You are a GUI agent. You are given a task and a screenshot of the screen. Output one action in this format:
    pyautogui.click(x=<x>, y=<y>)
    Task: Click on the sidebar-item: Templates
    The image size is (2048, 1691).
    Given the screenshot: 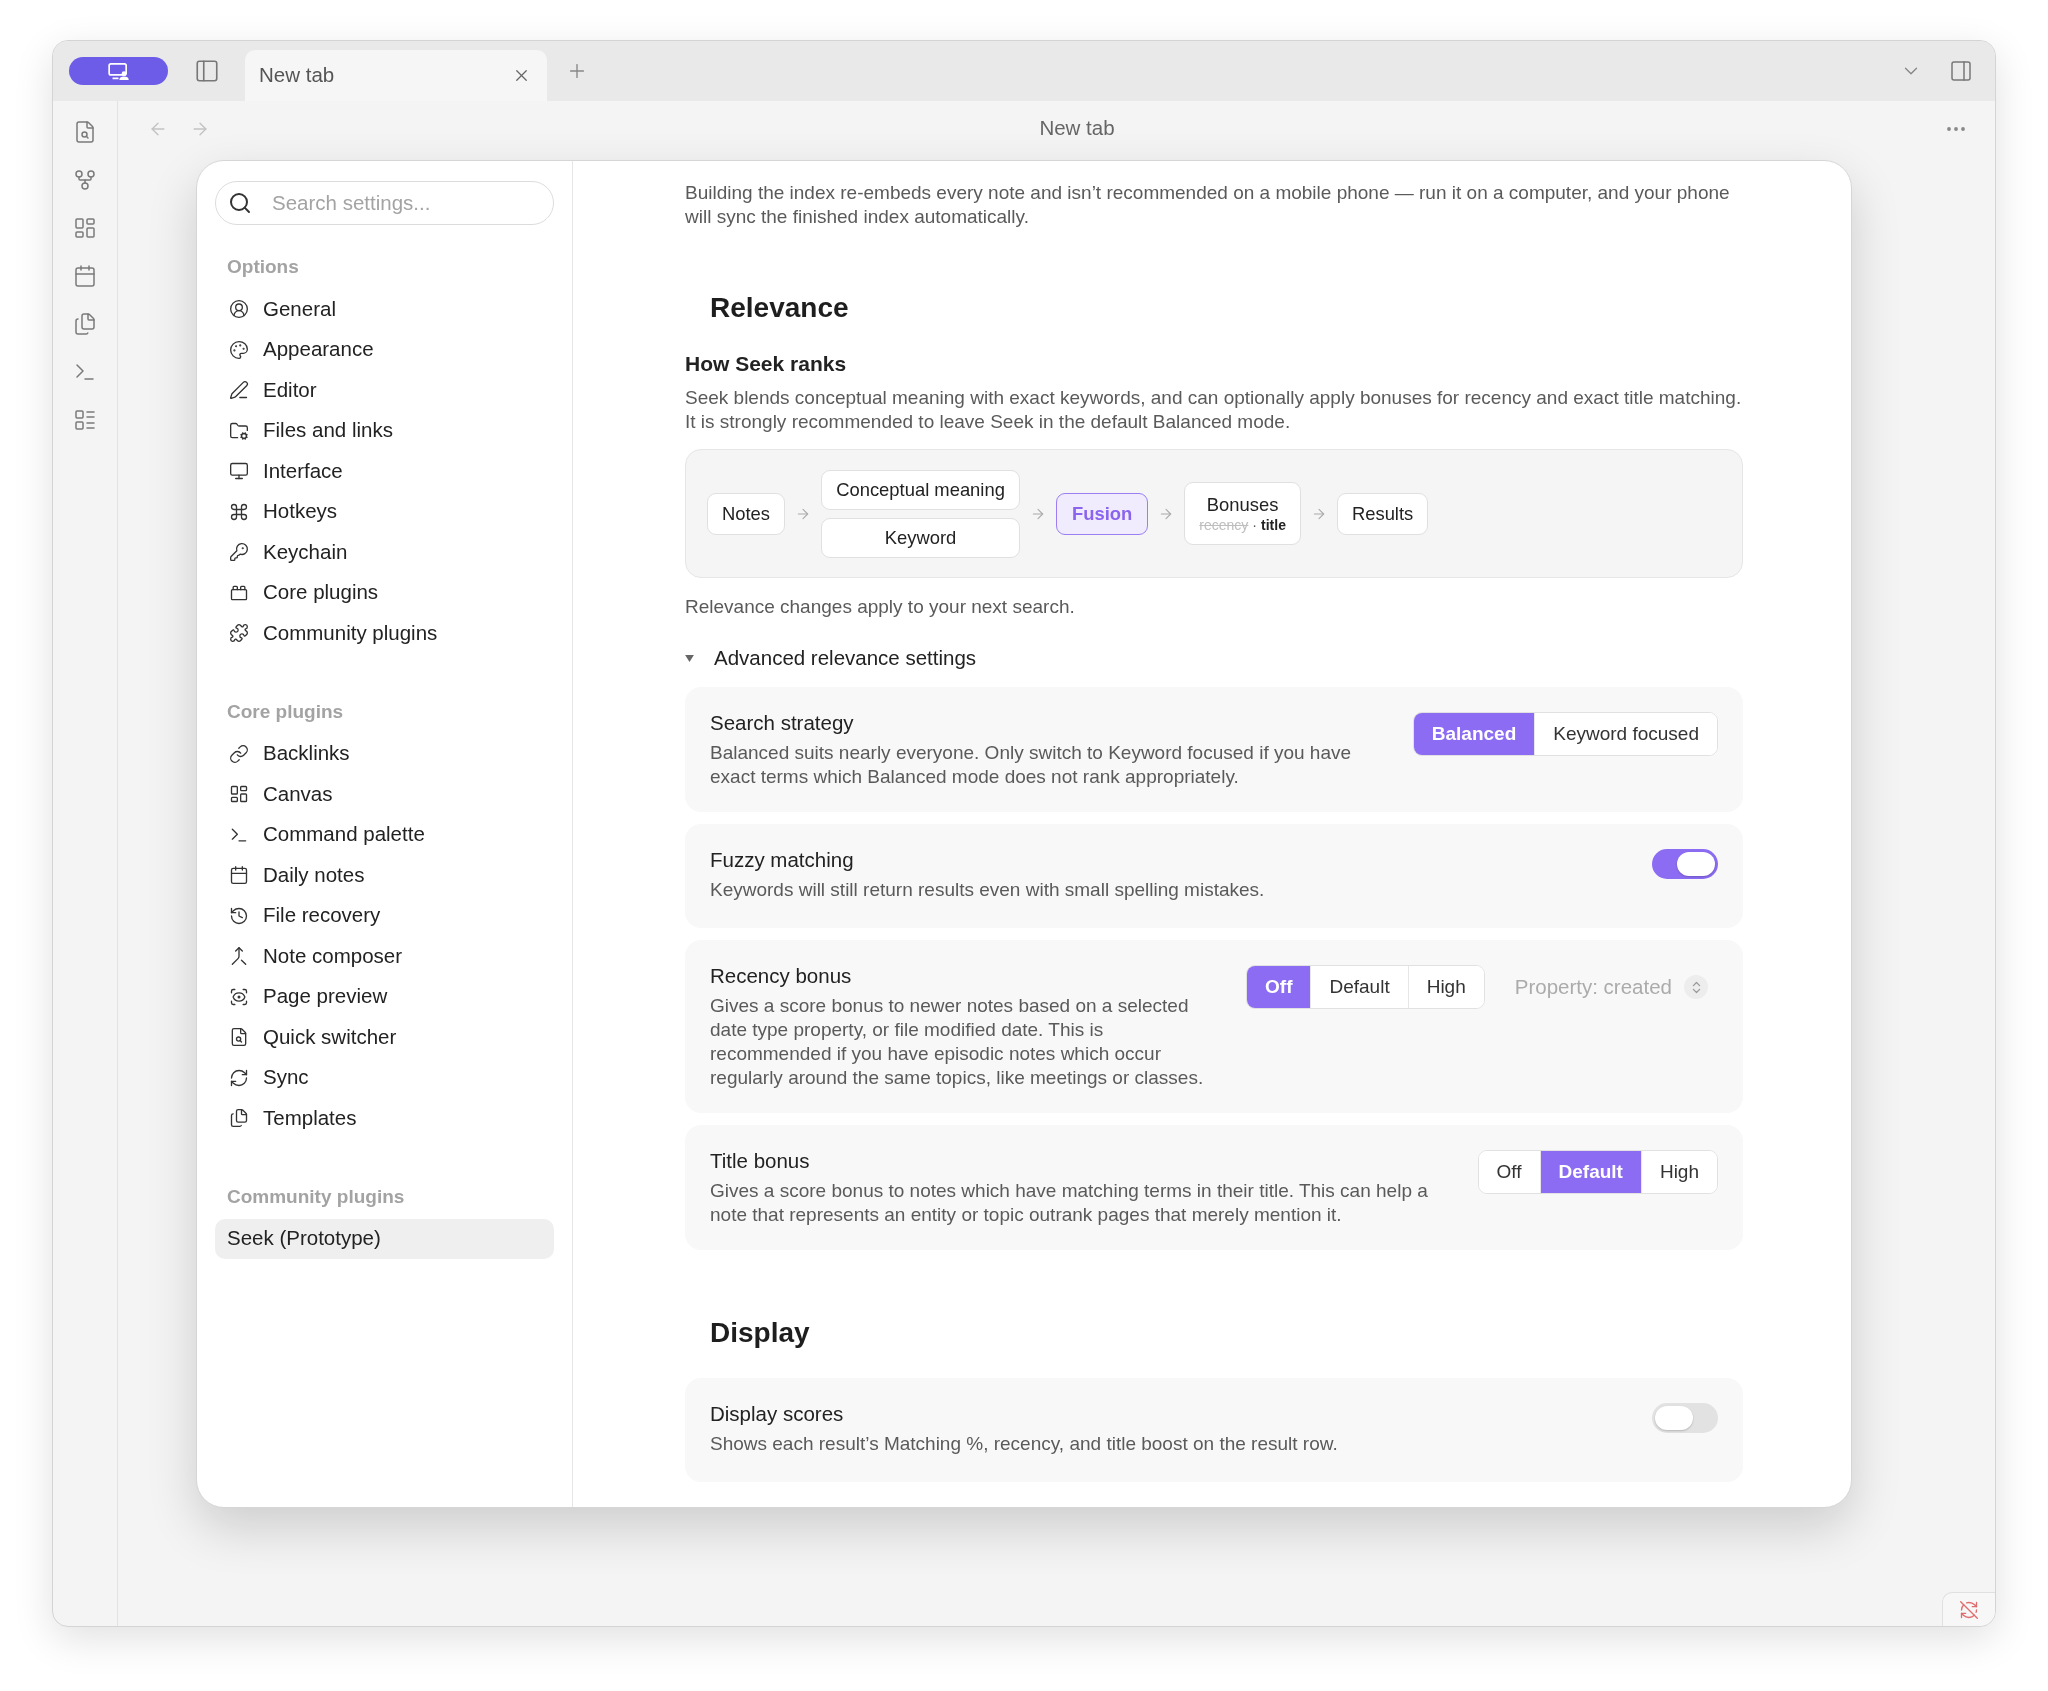 What is the action you would take?
    pyautogui.click(x=384, y=1118)
    